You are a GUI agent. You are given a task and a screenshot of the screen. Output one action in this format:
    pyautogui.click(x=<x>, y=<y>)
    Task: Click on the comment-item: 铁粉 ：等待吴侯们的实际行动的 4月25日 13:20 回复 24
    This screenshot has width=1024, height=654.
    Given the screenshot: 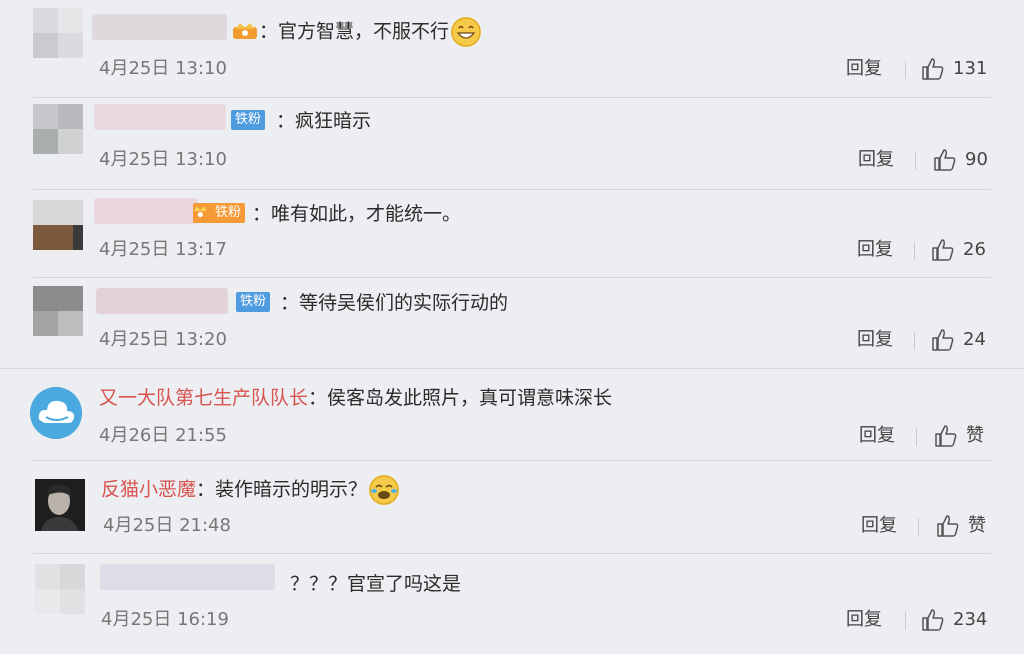 What is the action you would take?
    pyautogui.click(x=512, y=322)
    